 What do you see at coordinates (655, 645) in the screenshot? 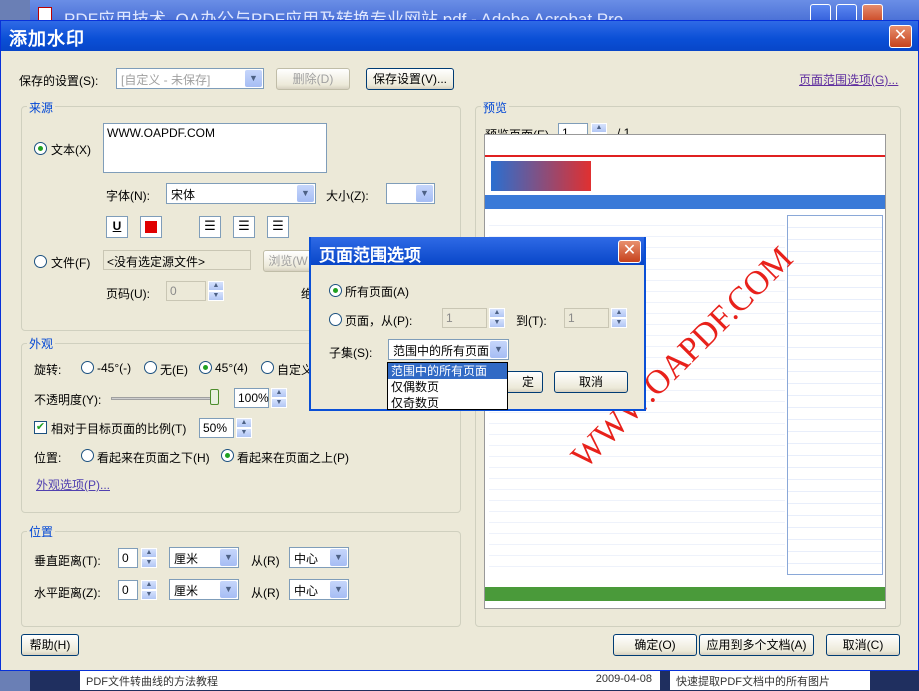
I see `ok-button: 确定(O)` at bounding box center [655, 645].